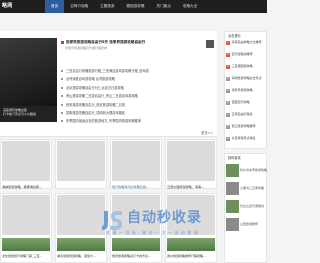 The height and width of the screenshot is (263, 320). I want to click on news-list-item: 昆明旅游攻略自由行_昆明到大理自驾路线, so click(136, 113).